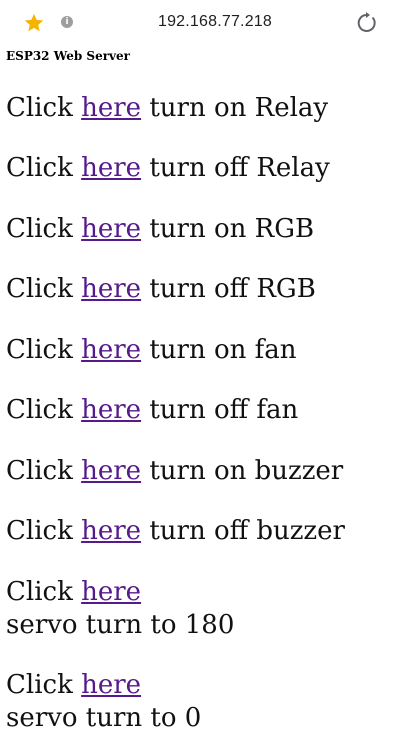  I want to click on list-item: Click here turn on fan, so click(151, 350).